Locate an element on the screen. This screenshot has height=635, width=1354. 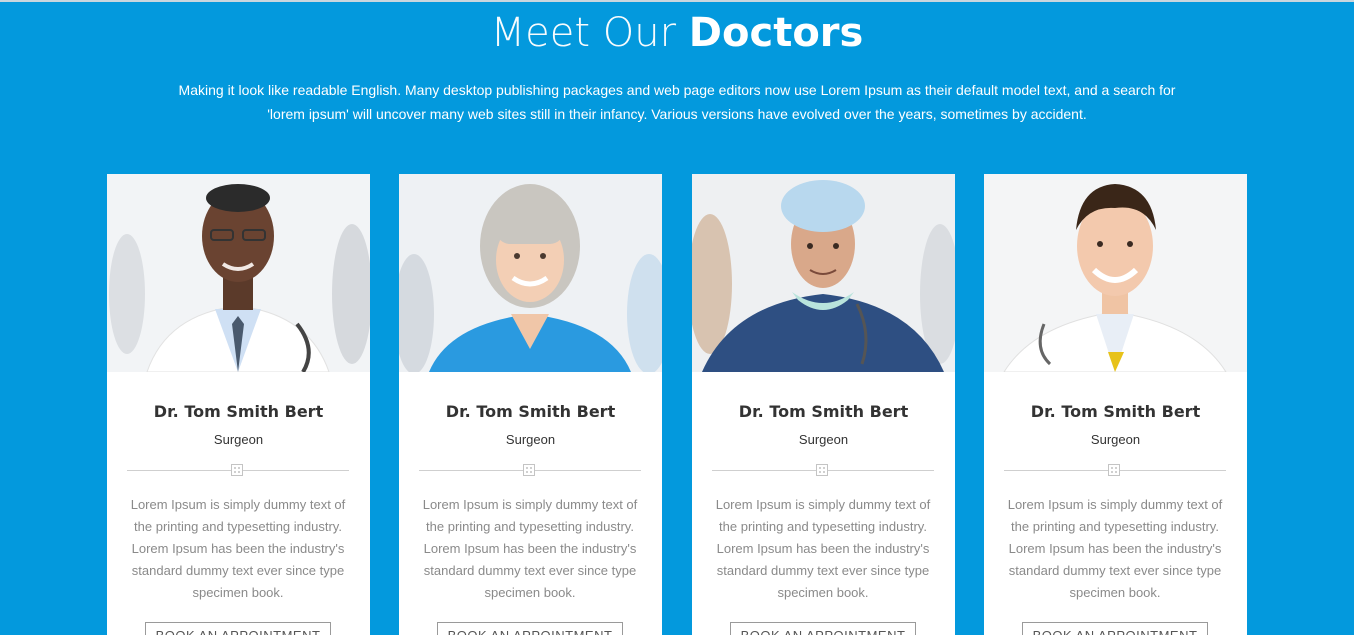
section-title: Meet Our Doctors is located at coordinates (677, 33).